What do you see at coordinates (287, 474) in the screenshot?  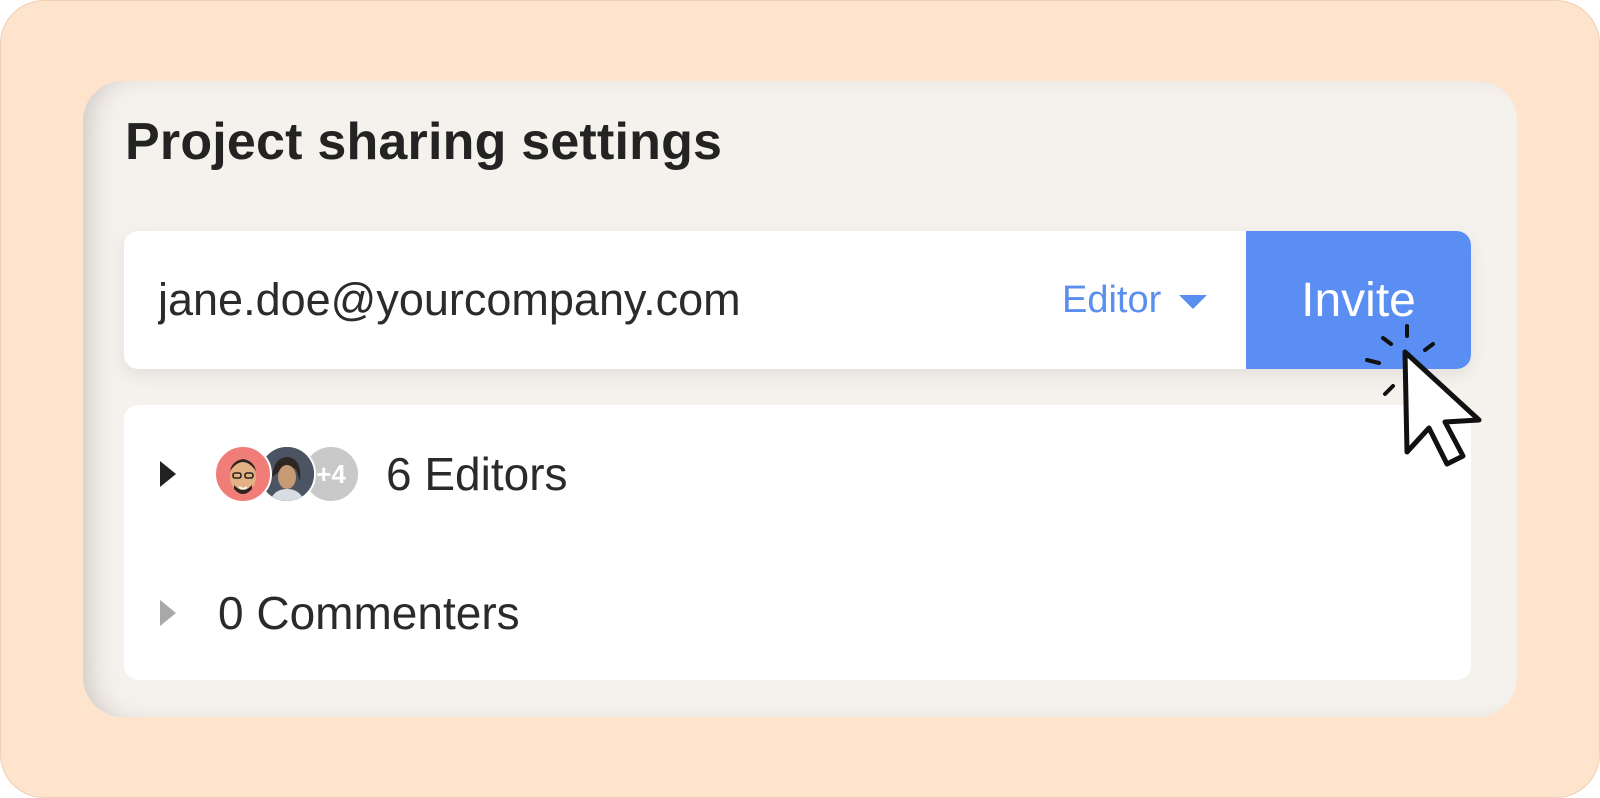 I see `editor-avatars: +4` at bounding box center [287, 474].